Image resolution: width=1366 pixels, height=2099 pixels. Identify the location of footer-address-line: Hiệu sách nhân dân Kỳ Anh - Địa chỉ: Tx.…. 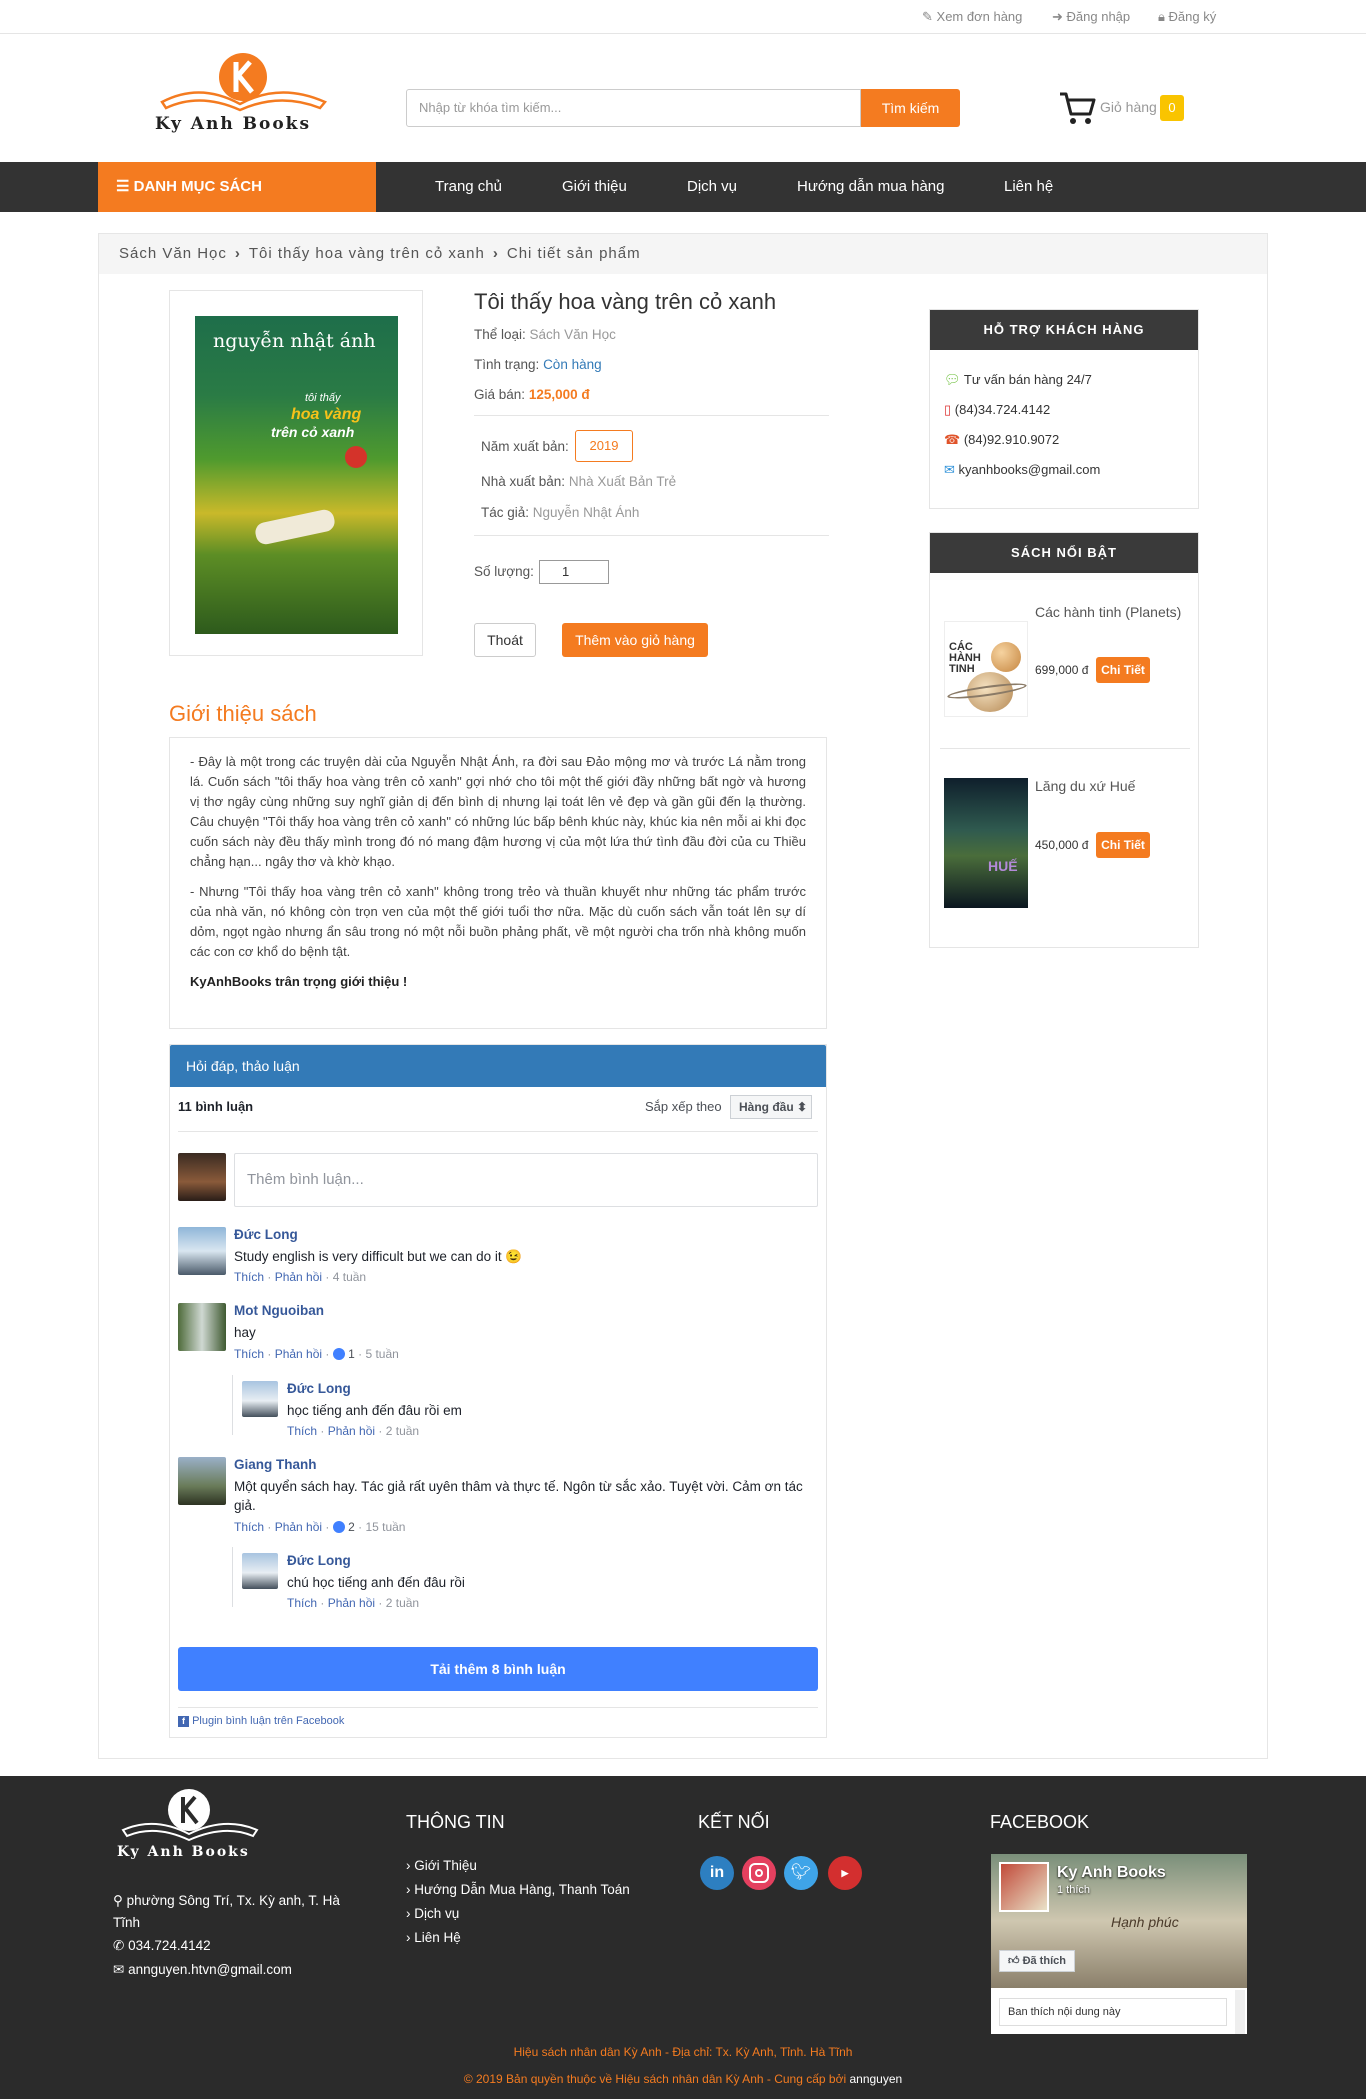
(683, 2052).